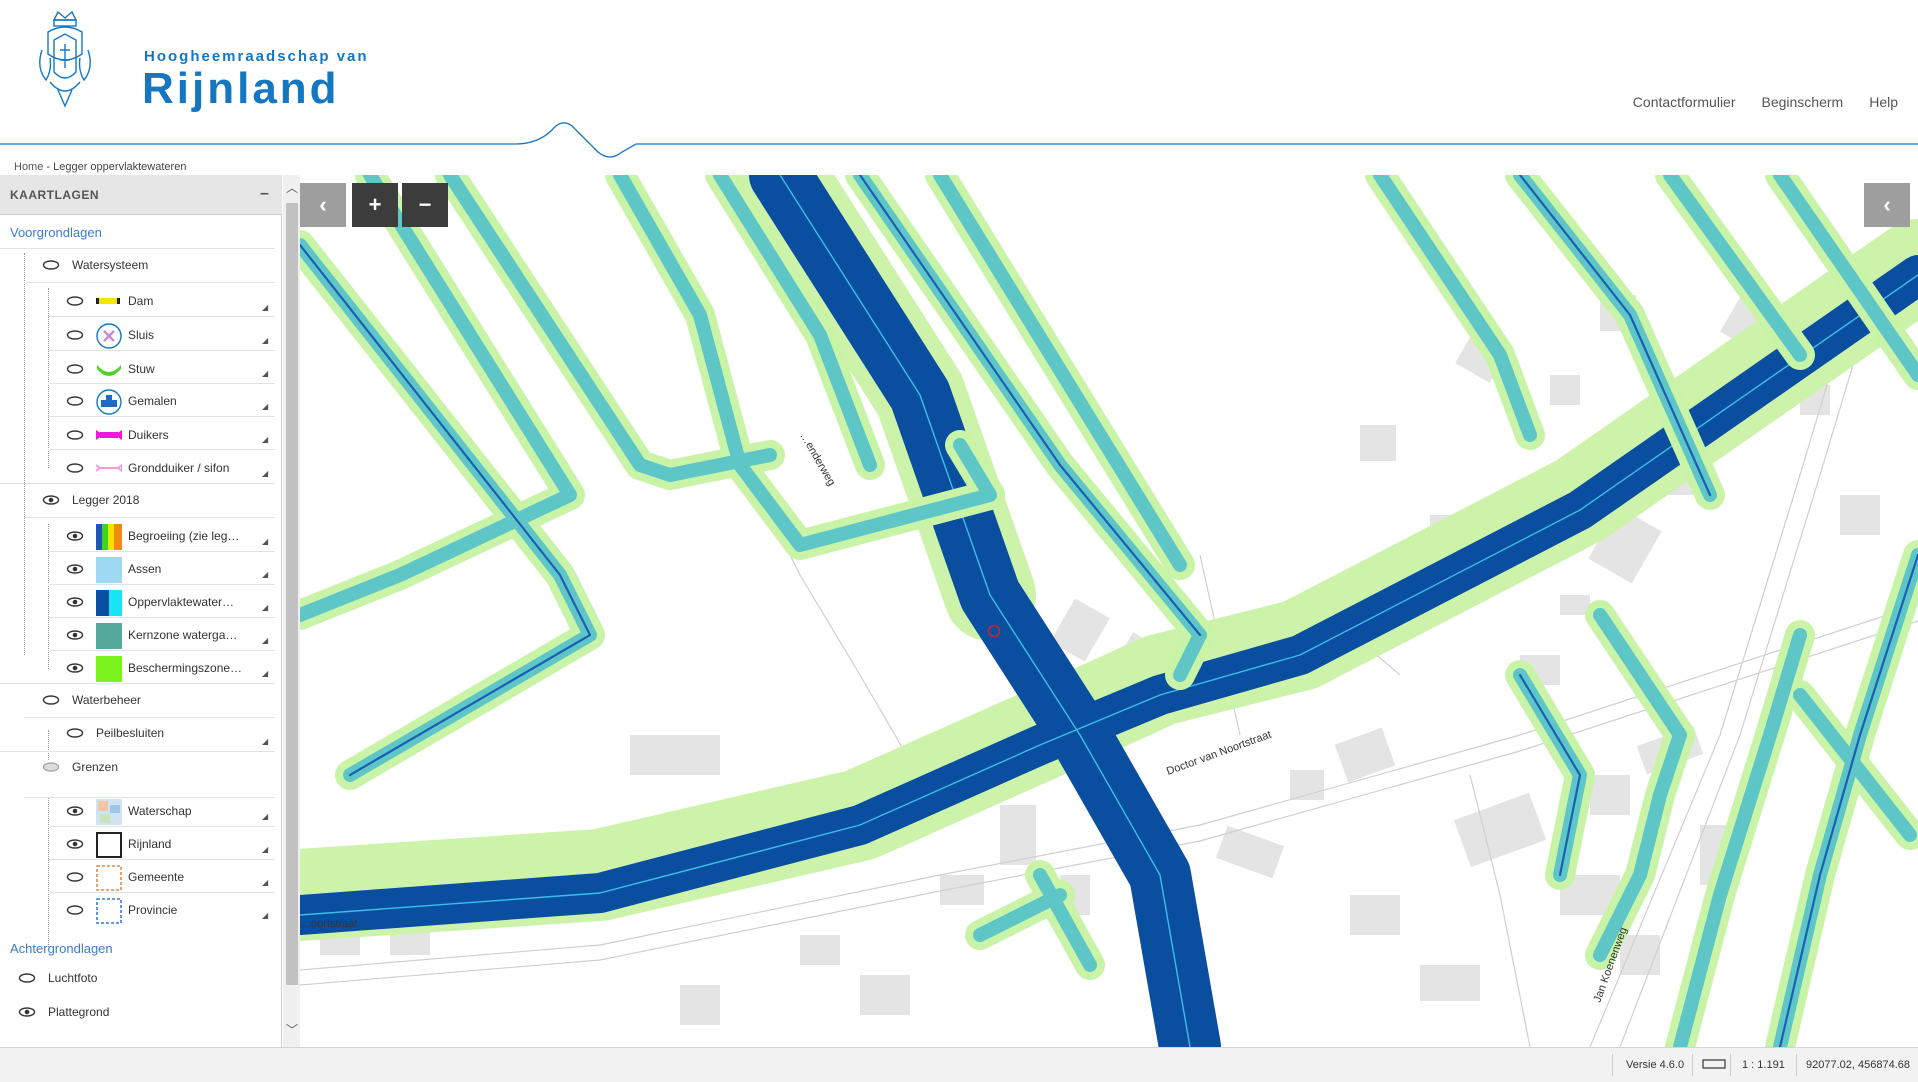 The width and height of the screenshot is (1918, 1082). Describe the element at coordinates (121, 911) in the screenshot. I see `layer-item-provincie: Provincie` at that location.